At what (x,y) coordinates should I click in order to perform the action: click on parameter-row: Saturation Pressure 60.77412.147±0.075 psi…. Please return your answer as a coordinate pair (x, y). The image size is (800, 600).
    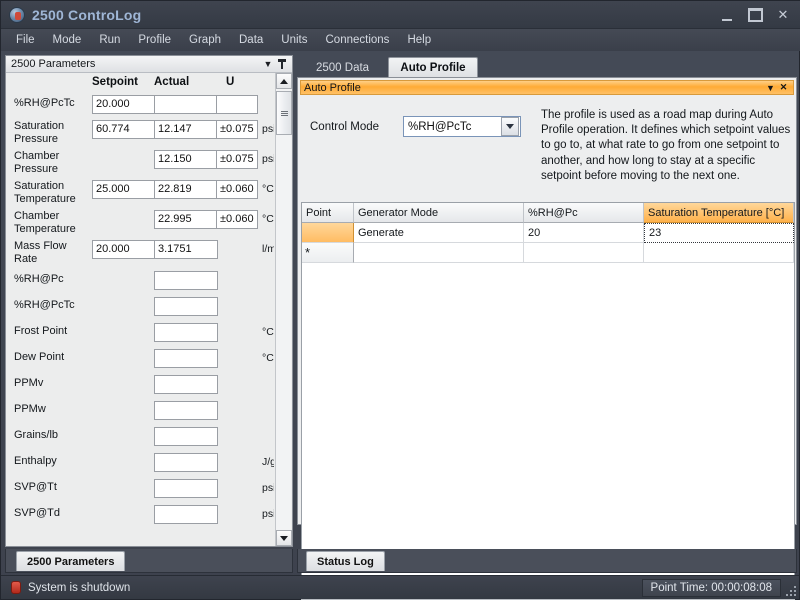
    Looking at the image, I should click on (140, 134).